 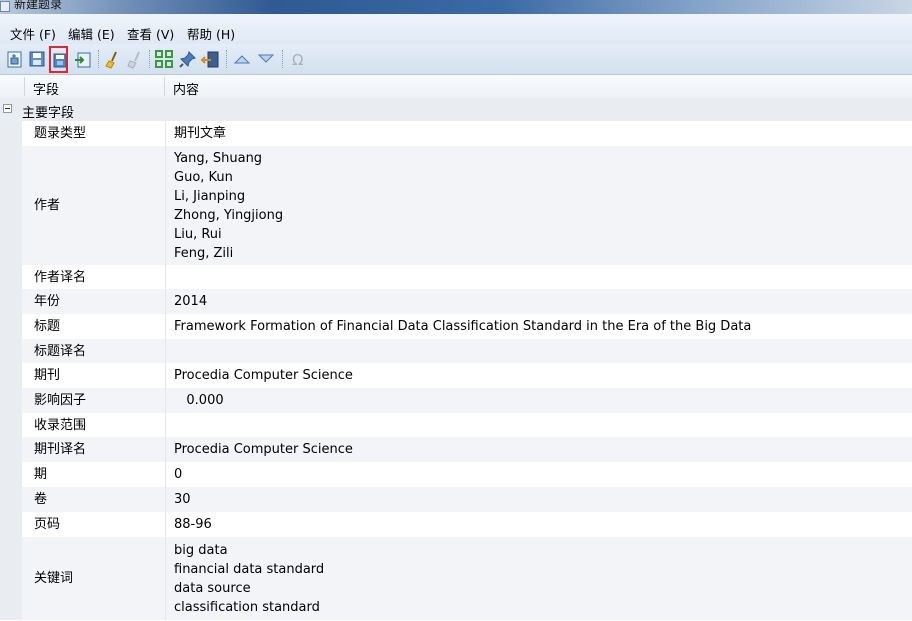 What do you see at coordinates (456, 425) in the screenshot?
I see `table-row: 收录范围` at bounding box center [456, 425].